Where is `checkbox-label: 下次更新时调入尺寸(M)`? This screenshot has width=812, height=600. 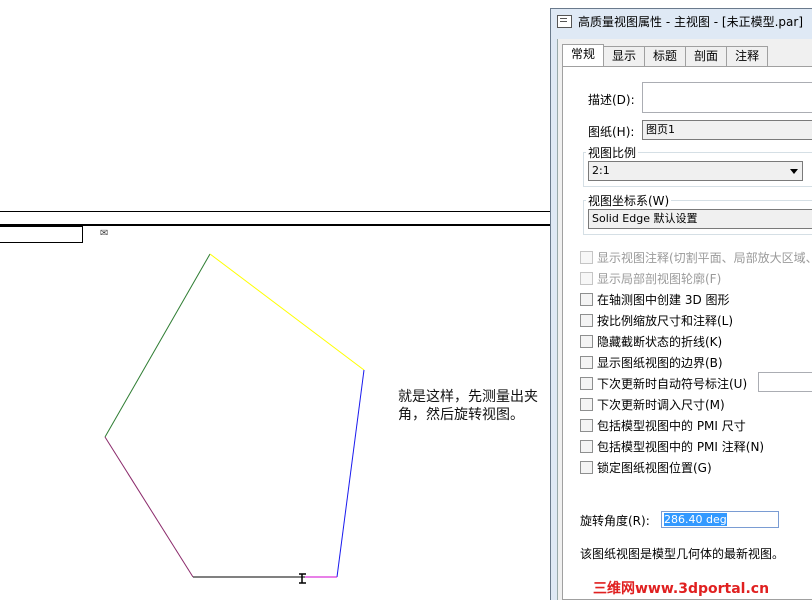
checkbox-label: 下次更新时调入尺寸(M) is located at coordinates (661, 404).